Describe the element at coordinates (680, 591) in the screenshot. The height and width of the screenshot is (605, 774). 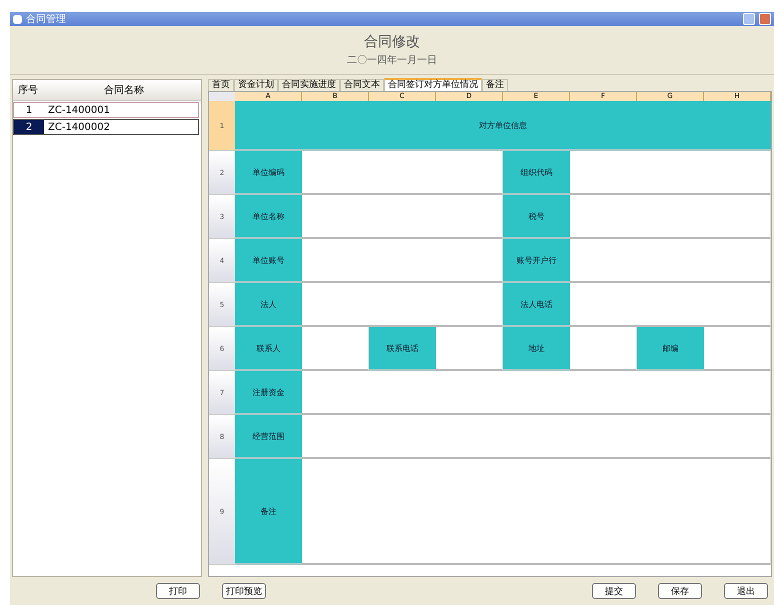
I see `action-button: 保存` at that location.